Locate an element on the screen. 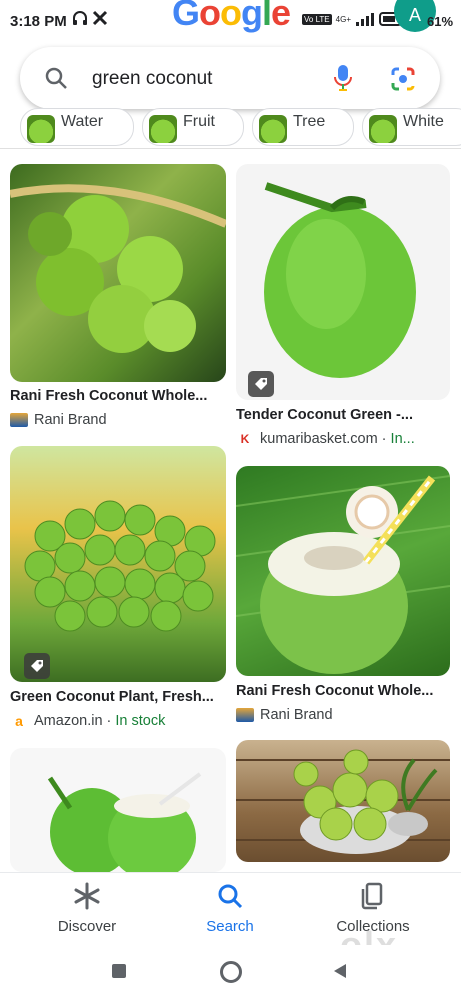 The image size is (461, 1000). logo-letter: g is located at coordinates (252, 16).